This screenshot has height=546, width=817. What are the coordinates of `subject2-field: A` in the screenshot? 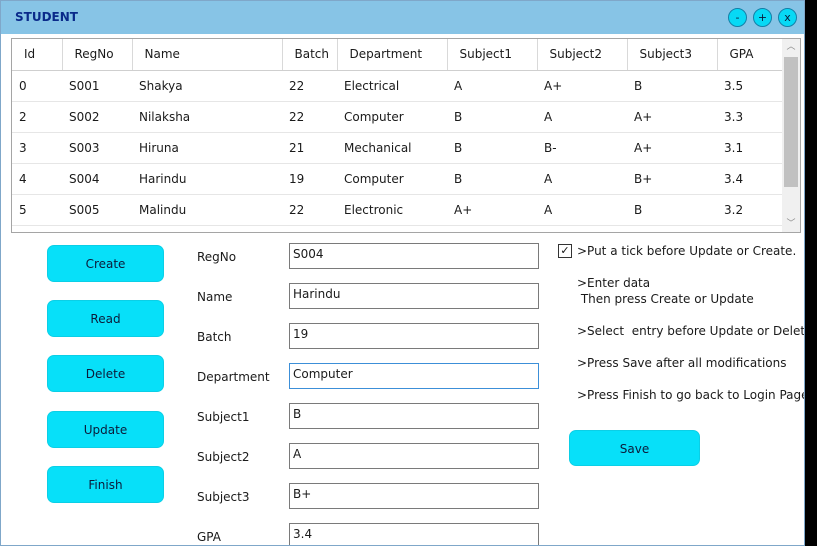 It's located at (414, 456).